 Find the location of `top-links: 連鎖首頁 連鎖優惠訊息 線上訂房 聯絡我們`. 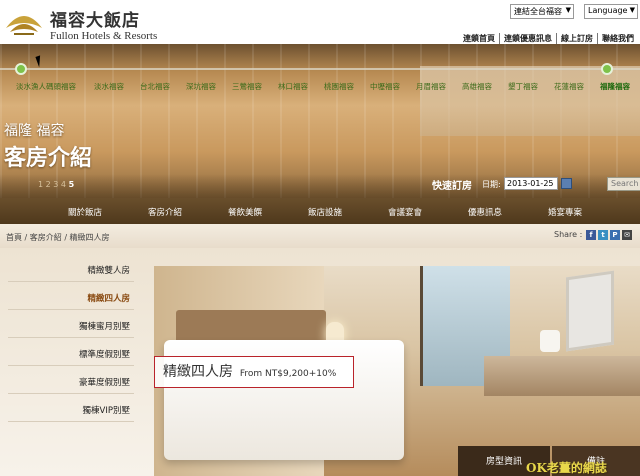

top-links: 連鎖首頁 連鎖優惠訊息 線上訂房 聯絡我們 is located at coordinates (548, 38).